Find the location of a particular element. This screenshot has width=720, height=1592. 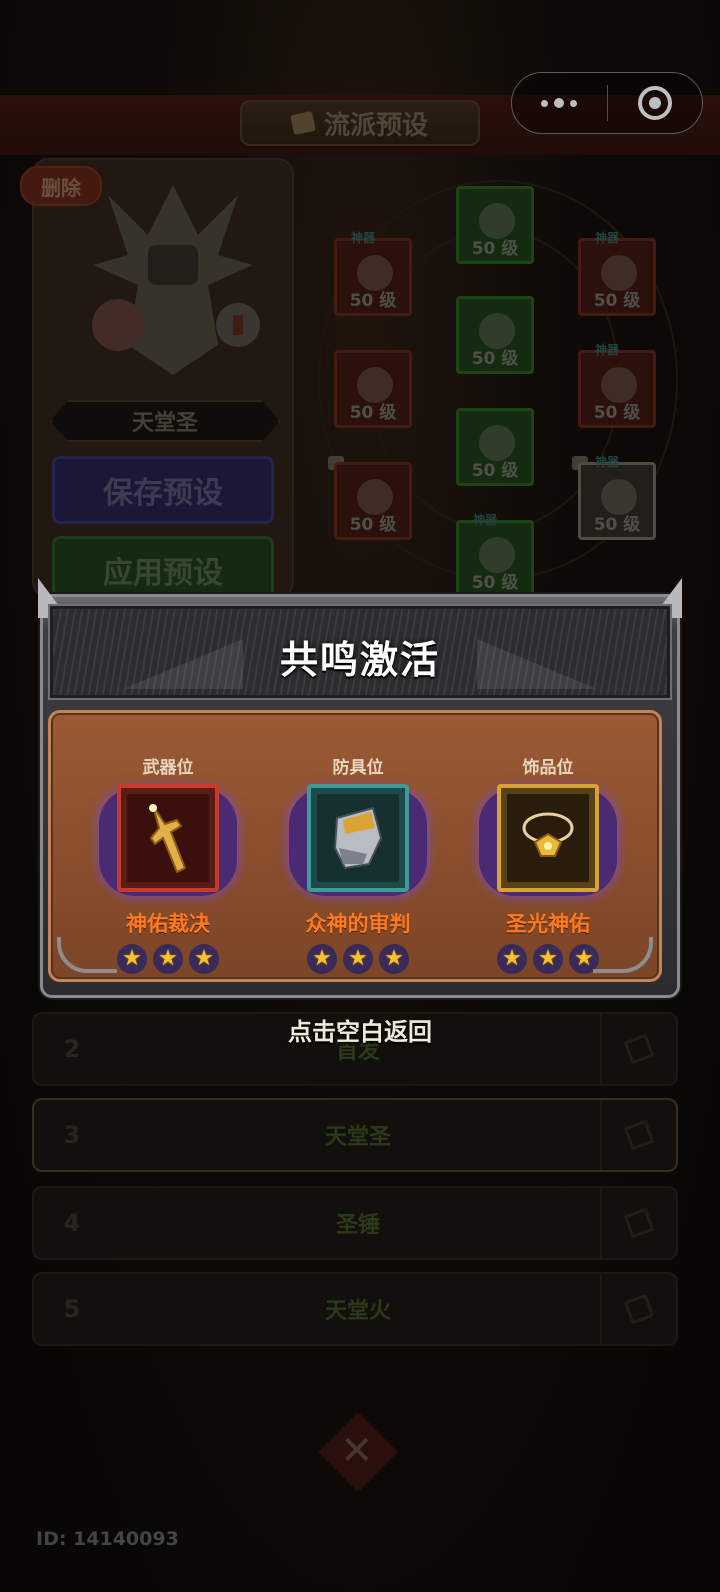

sword-icon is located at coordinates (168, 839).